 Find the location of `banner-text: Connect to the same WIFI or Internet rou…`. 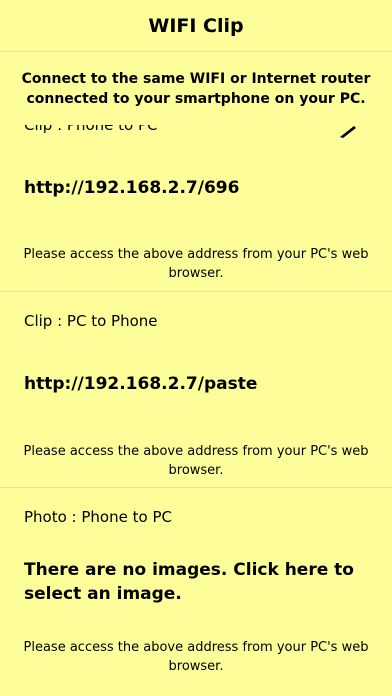

banner-text: Connect to the same WIFI or Internet rou… is located at coordinates (196, 89).